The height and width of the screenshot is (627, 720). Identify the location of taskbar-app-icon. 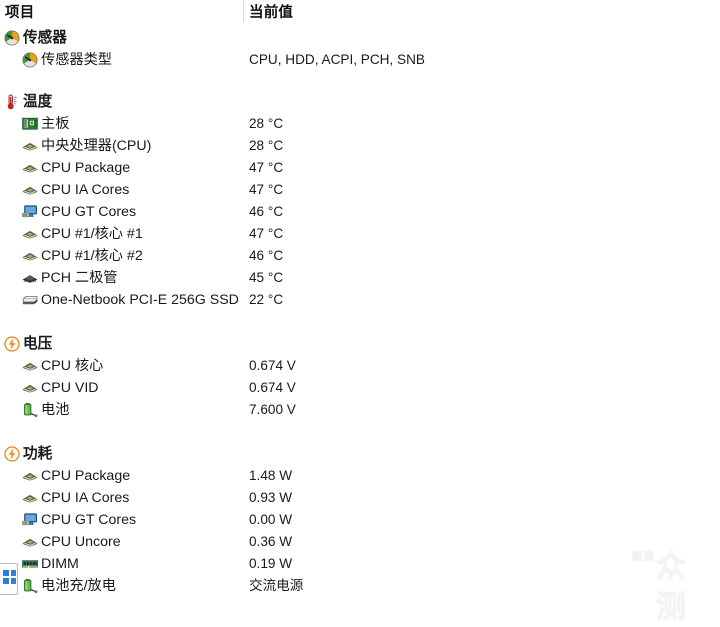
(9, 579).